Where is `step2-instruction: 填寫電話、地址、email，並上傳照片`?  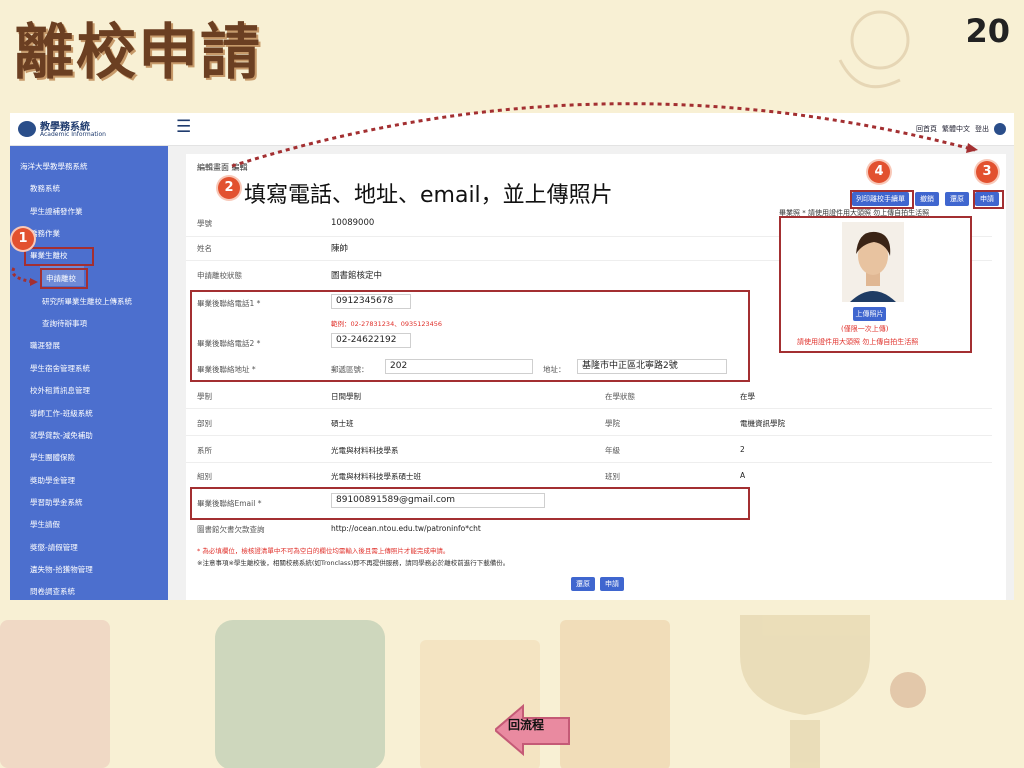
step2-instruction: 填寫電話、地址、email，並上傳照片 is located at coordinates (428, 195).